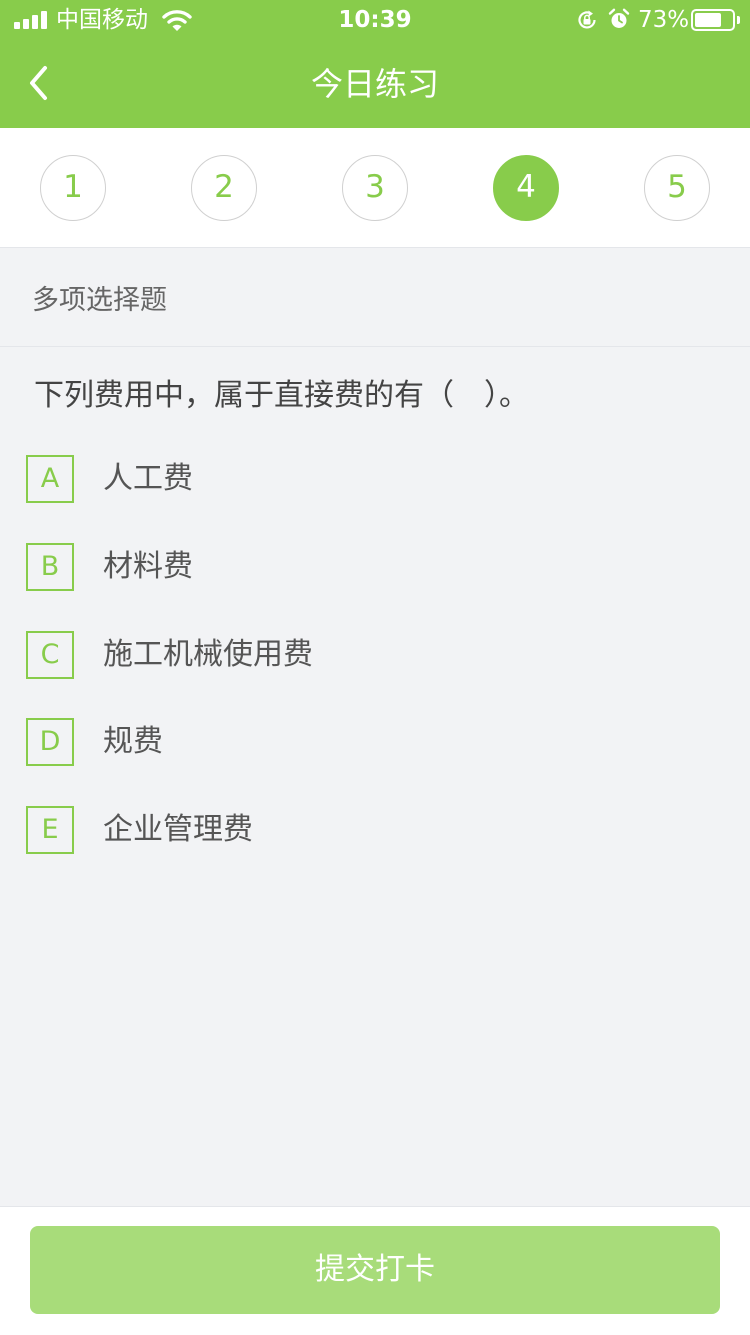 The image size is (750, 1335). I want to click on battery-level, so click(708, 20).